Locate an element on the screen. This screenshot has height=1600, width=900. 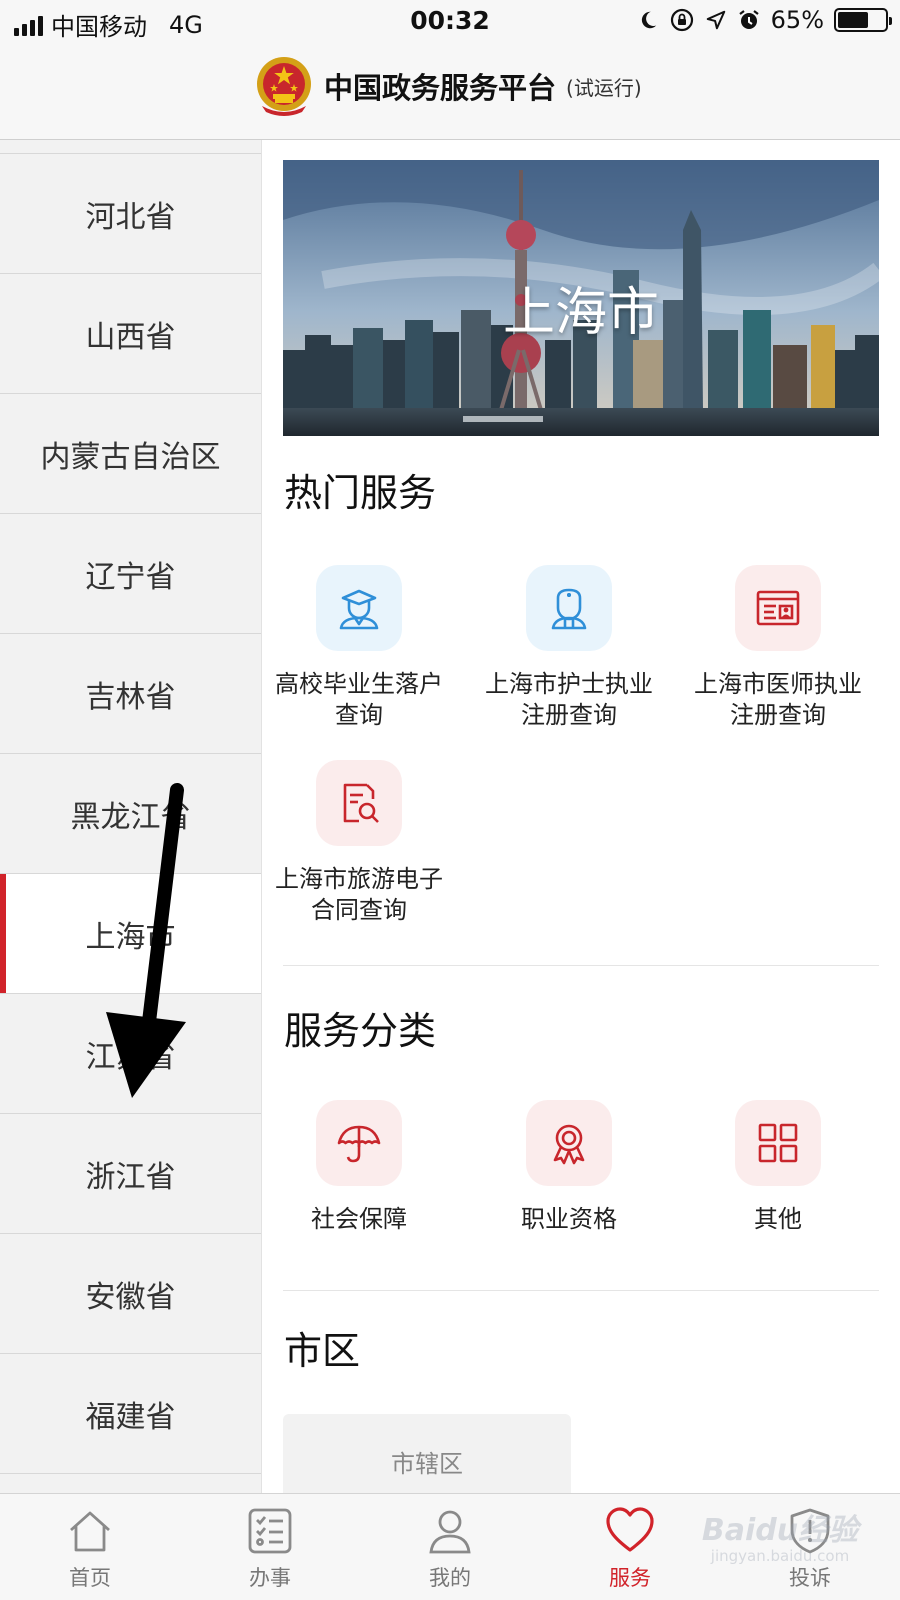
watermark-url: jingyan.baidu.com is located at coordinates (780, 1556).